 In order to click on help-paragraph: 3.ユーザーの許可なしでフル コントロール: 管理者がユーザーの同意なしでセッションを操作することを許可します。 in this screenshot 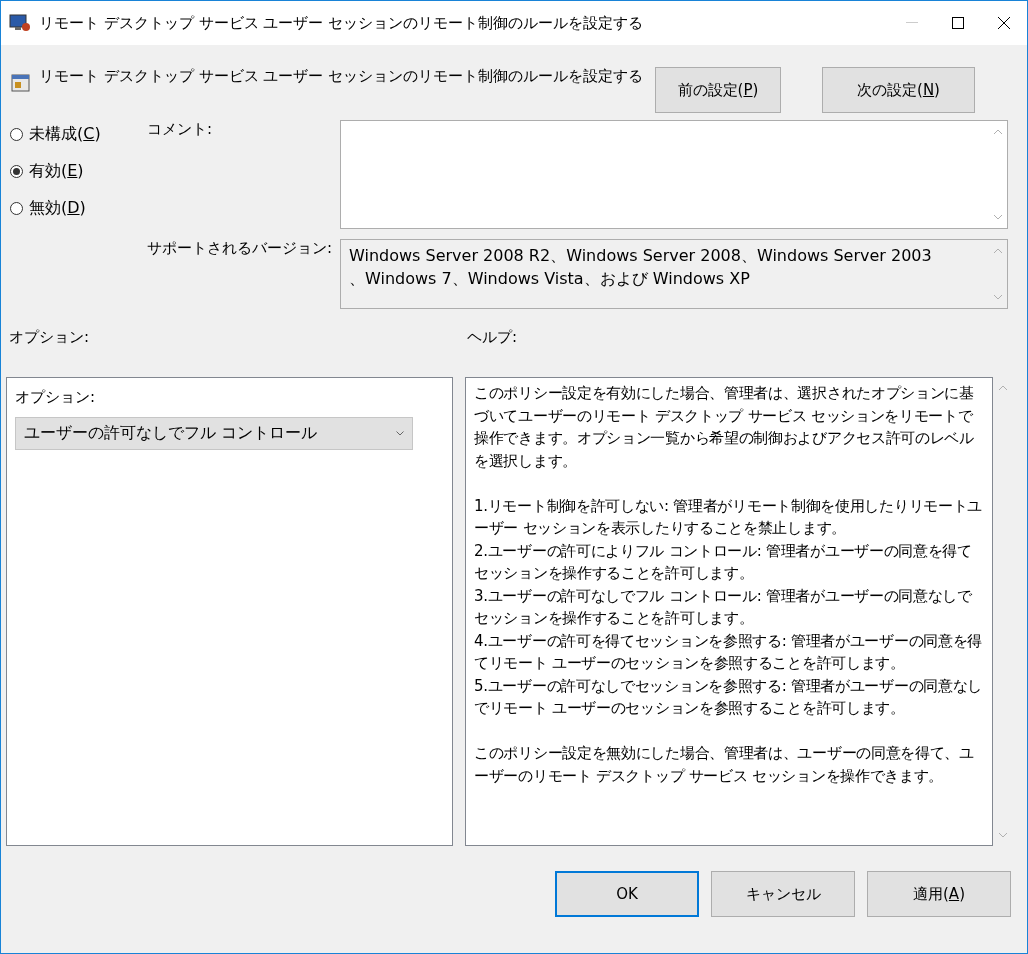, I will do `click(723, 607)`.